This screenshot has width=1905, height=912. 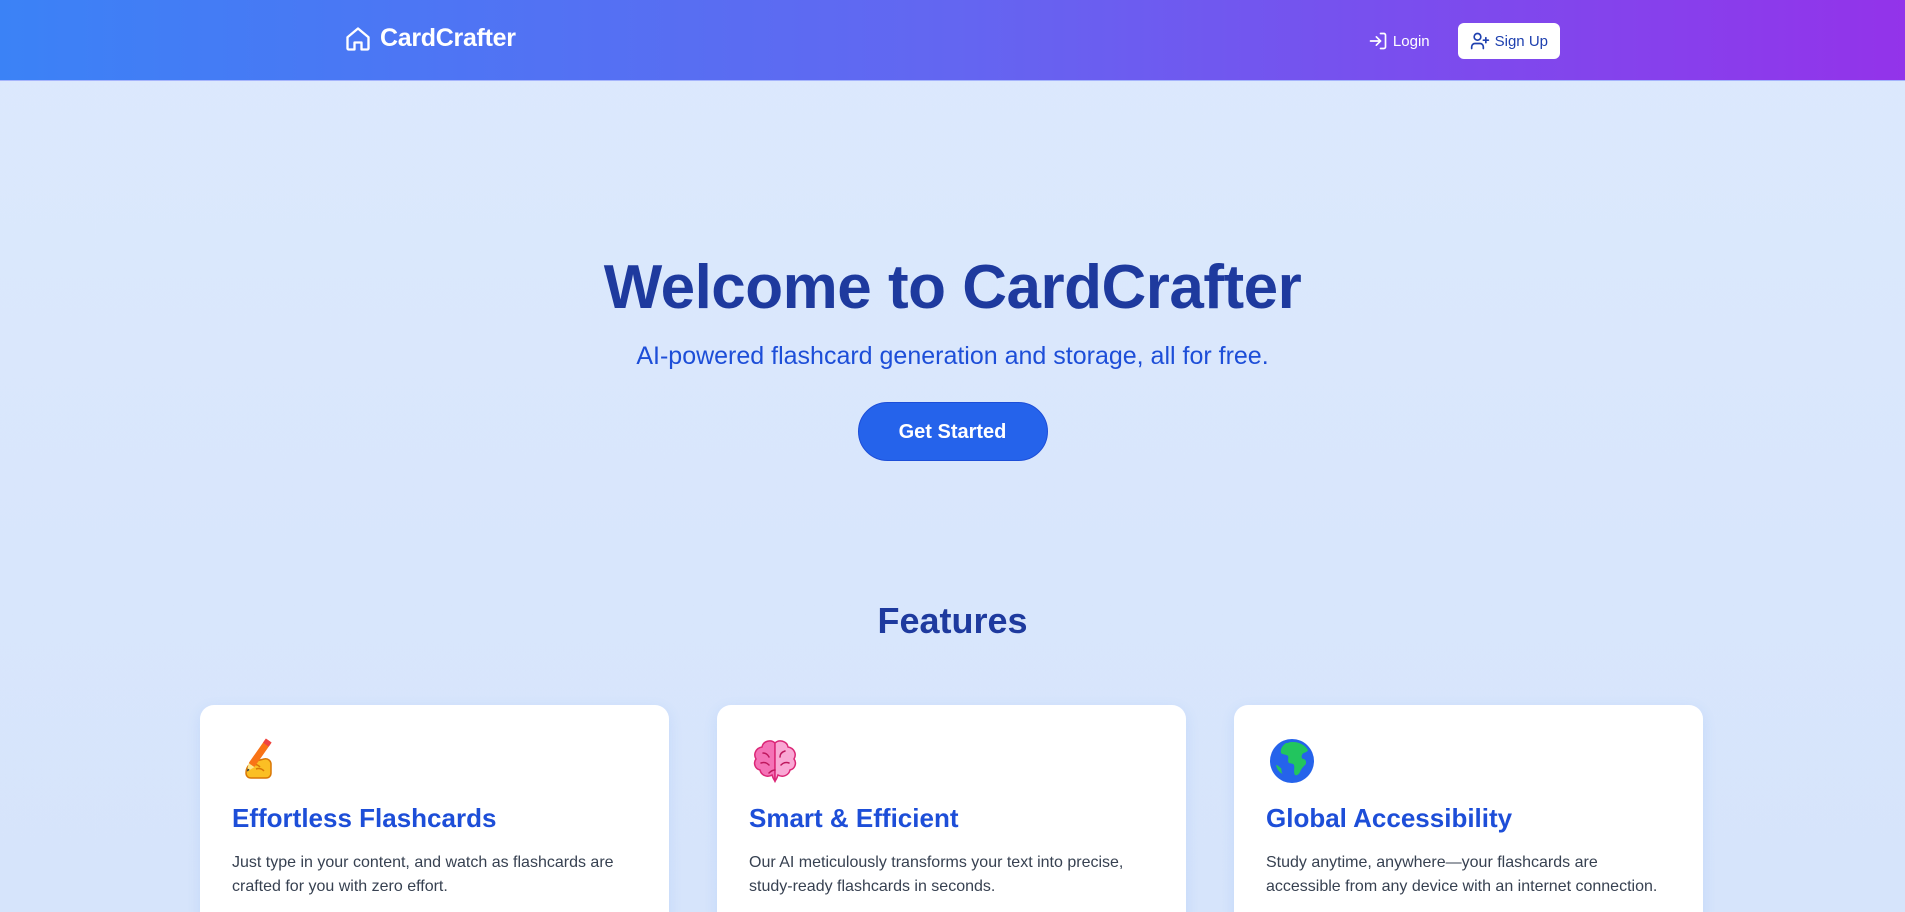 What do you see at coordinates (358, 39) in the screenshot?
I see `home-icon` at bounding box center [358, 39].